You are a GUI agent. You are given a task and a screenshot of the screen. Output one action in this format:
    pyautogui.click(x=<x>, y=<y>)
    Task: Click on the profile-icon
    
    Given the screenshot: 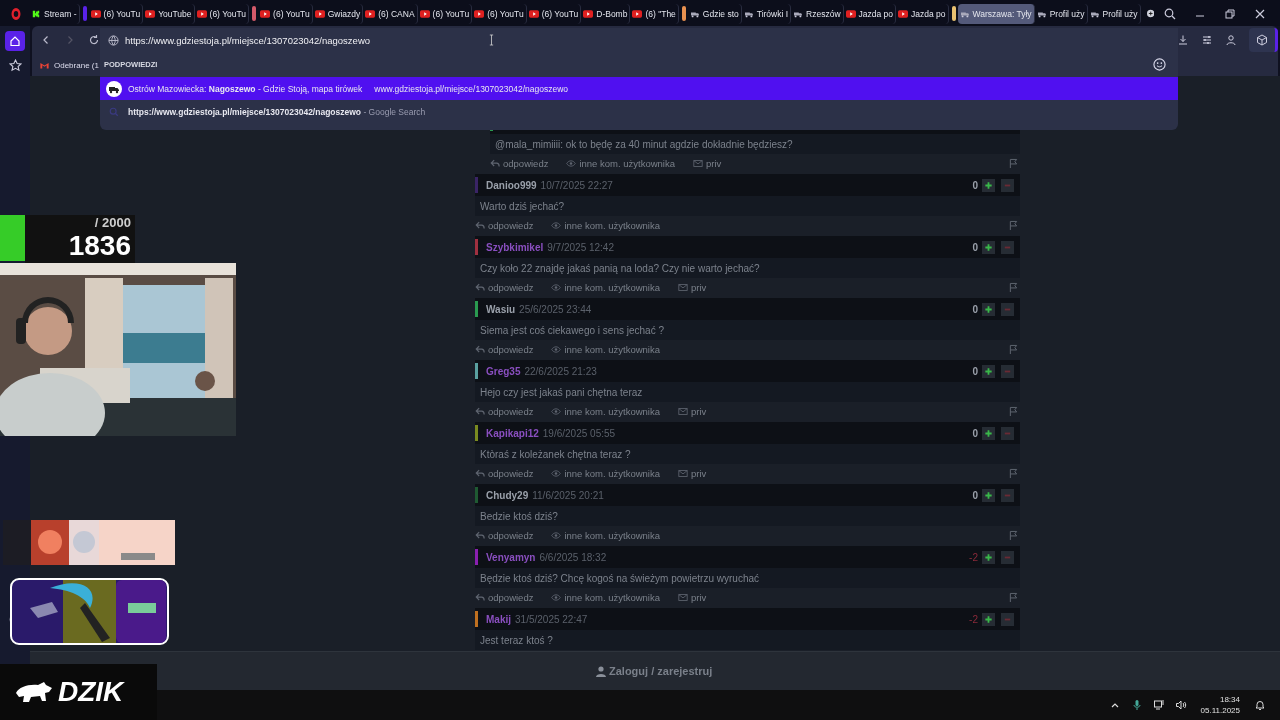 What is the action you would take?
    pyautogui.click(x=1231, y=40)
    